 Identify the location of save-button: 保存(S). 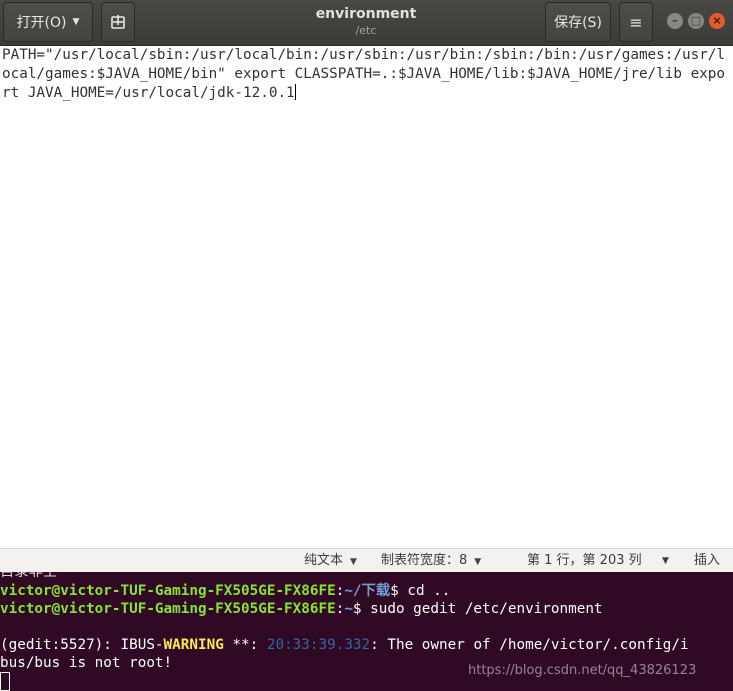
(578, 22).